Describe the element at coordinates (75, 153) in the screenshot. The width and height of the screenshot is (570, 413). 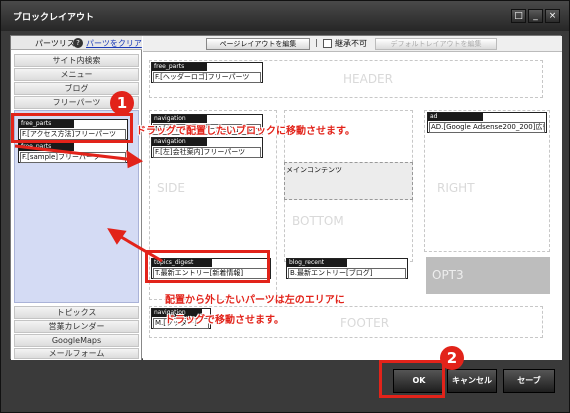
I see `drag-arrow-right` at that location.